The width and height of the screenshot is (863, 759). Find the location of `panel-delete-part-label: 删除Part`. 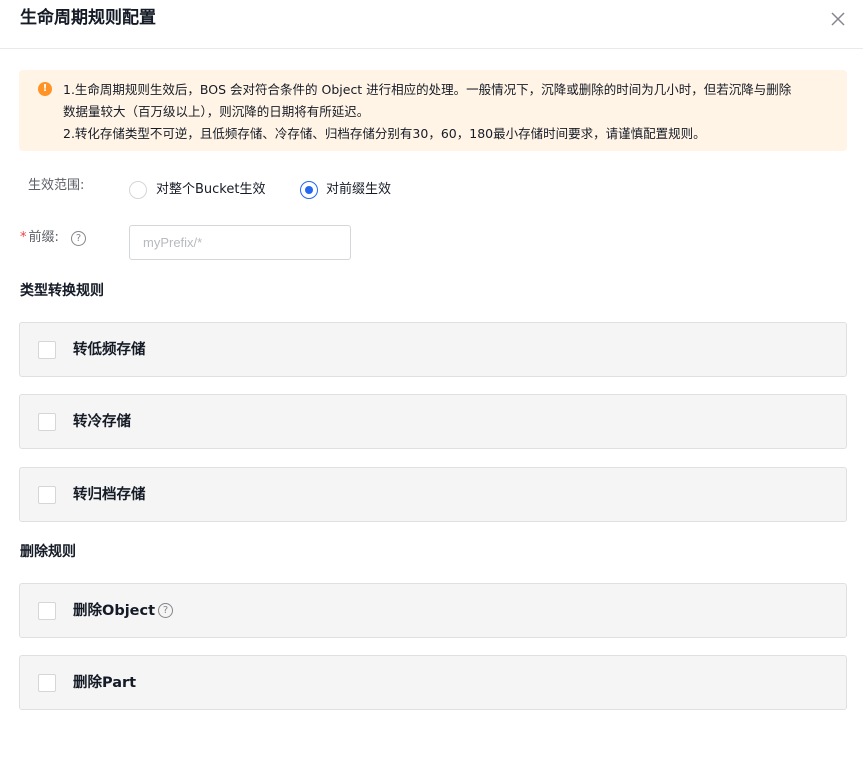

panel-delete-part-label: 删除Part is located at coordinates (105, 683).